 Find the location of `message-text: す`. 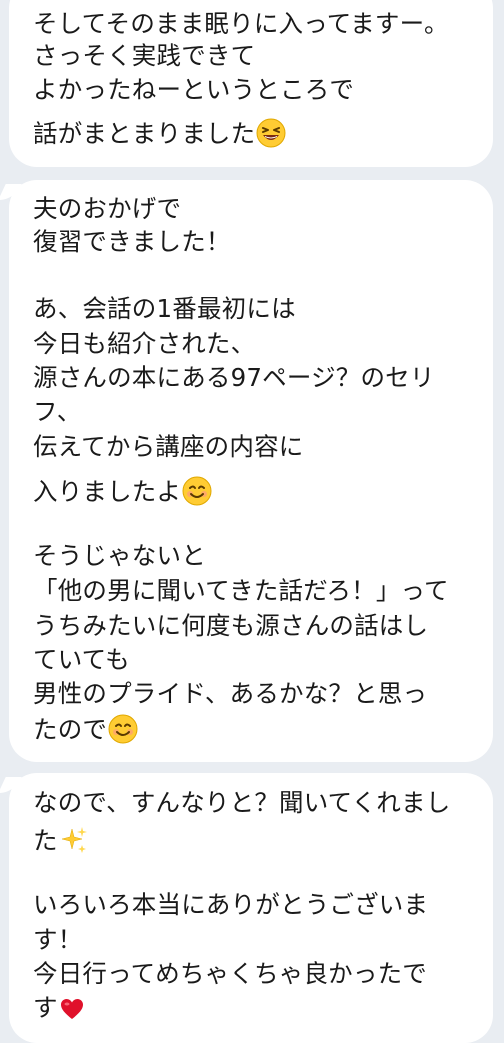

message-text: す is located at coordinates (45, 1007).